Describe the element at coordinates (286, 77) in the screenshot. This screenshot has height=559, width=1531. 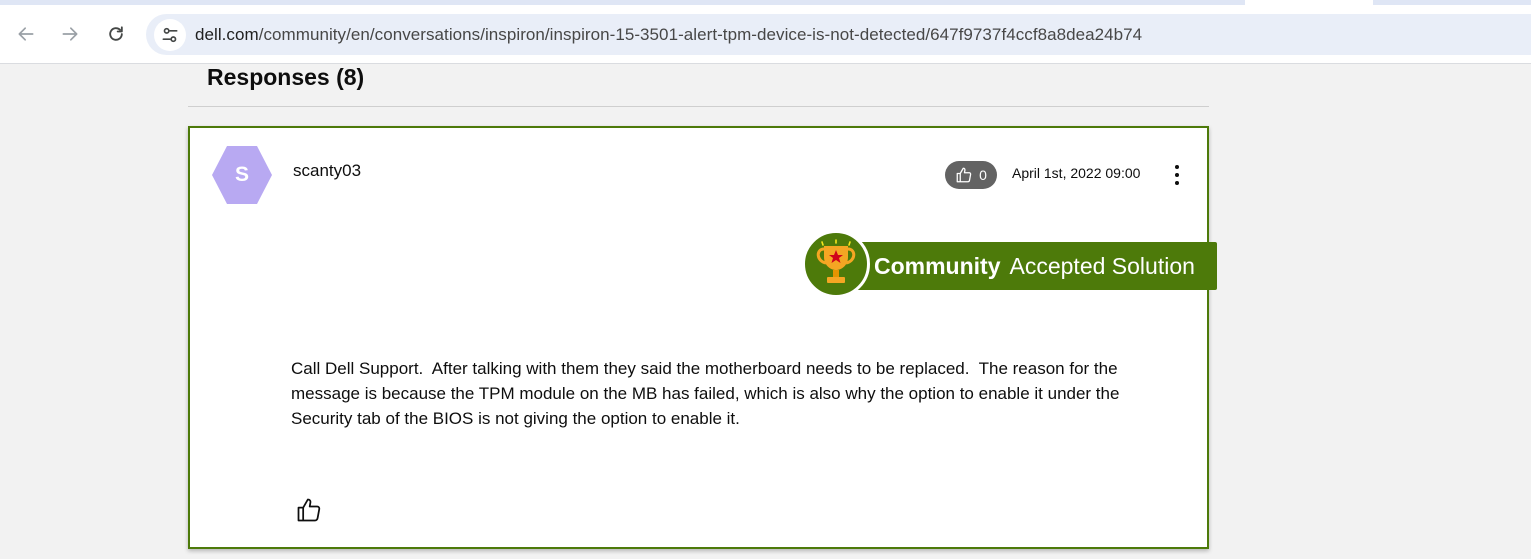
I see `responses-heading: Responses (8)` at that location.